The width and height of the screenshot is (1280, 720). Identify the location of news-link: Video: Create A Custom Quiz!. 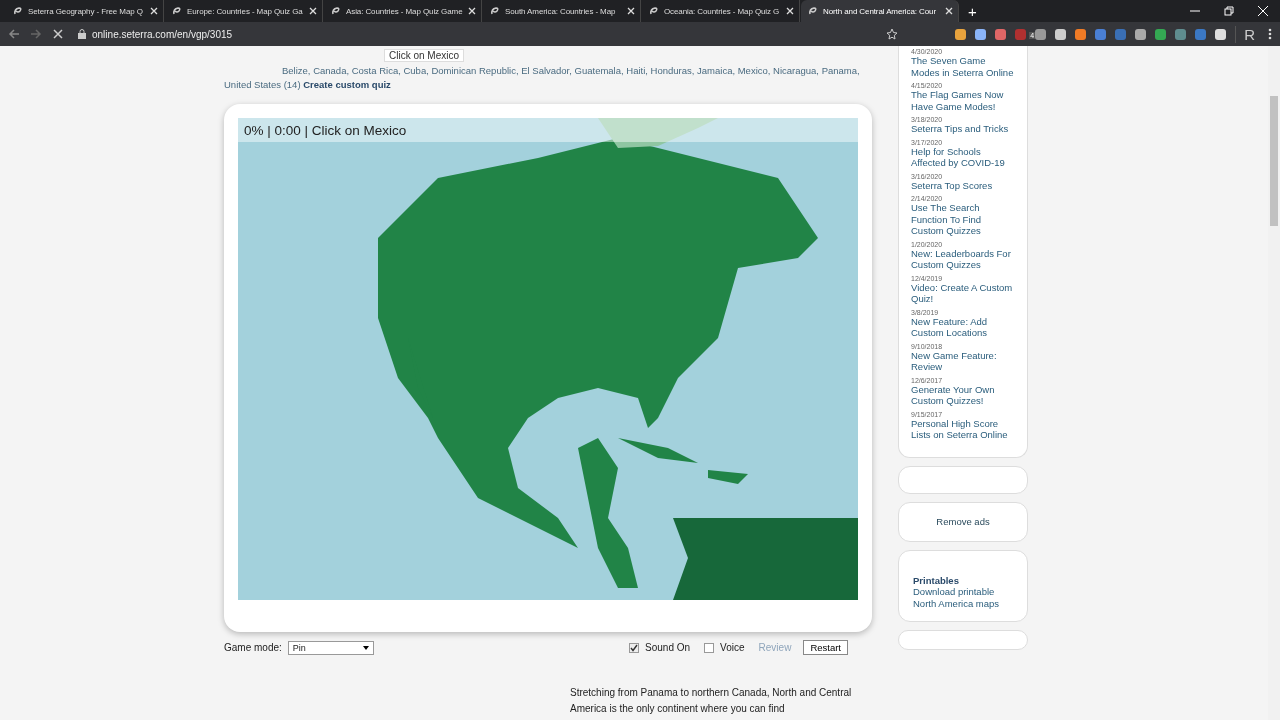
(963, 293).